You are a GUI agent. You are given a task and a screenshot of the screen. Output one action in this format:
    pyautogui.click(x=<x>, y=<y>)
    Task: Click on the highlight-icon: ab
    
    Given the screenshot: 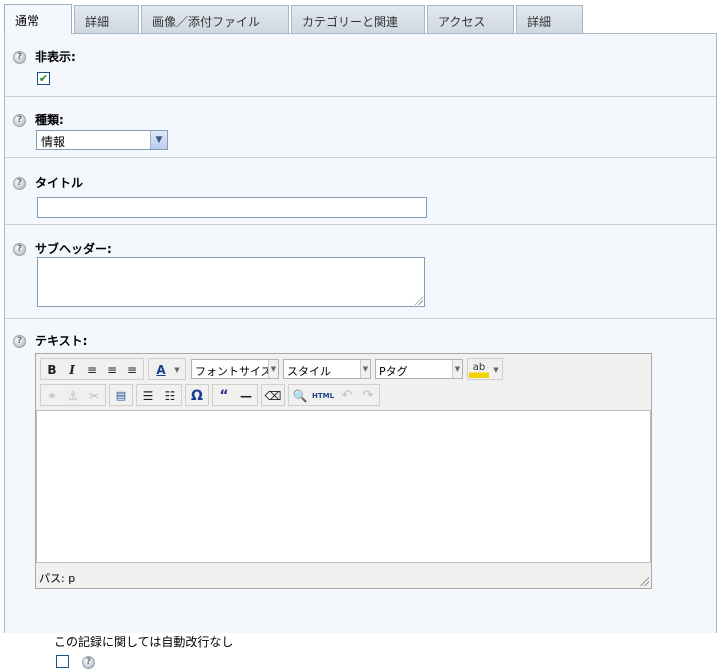 What is the action you would take?
    pyautogui.click(x=479, y=370)
    